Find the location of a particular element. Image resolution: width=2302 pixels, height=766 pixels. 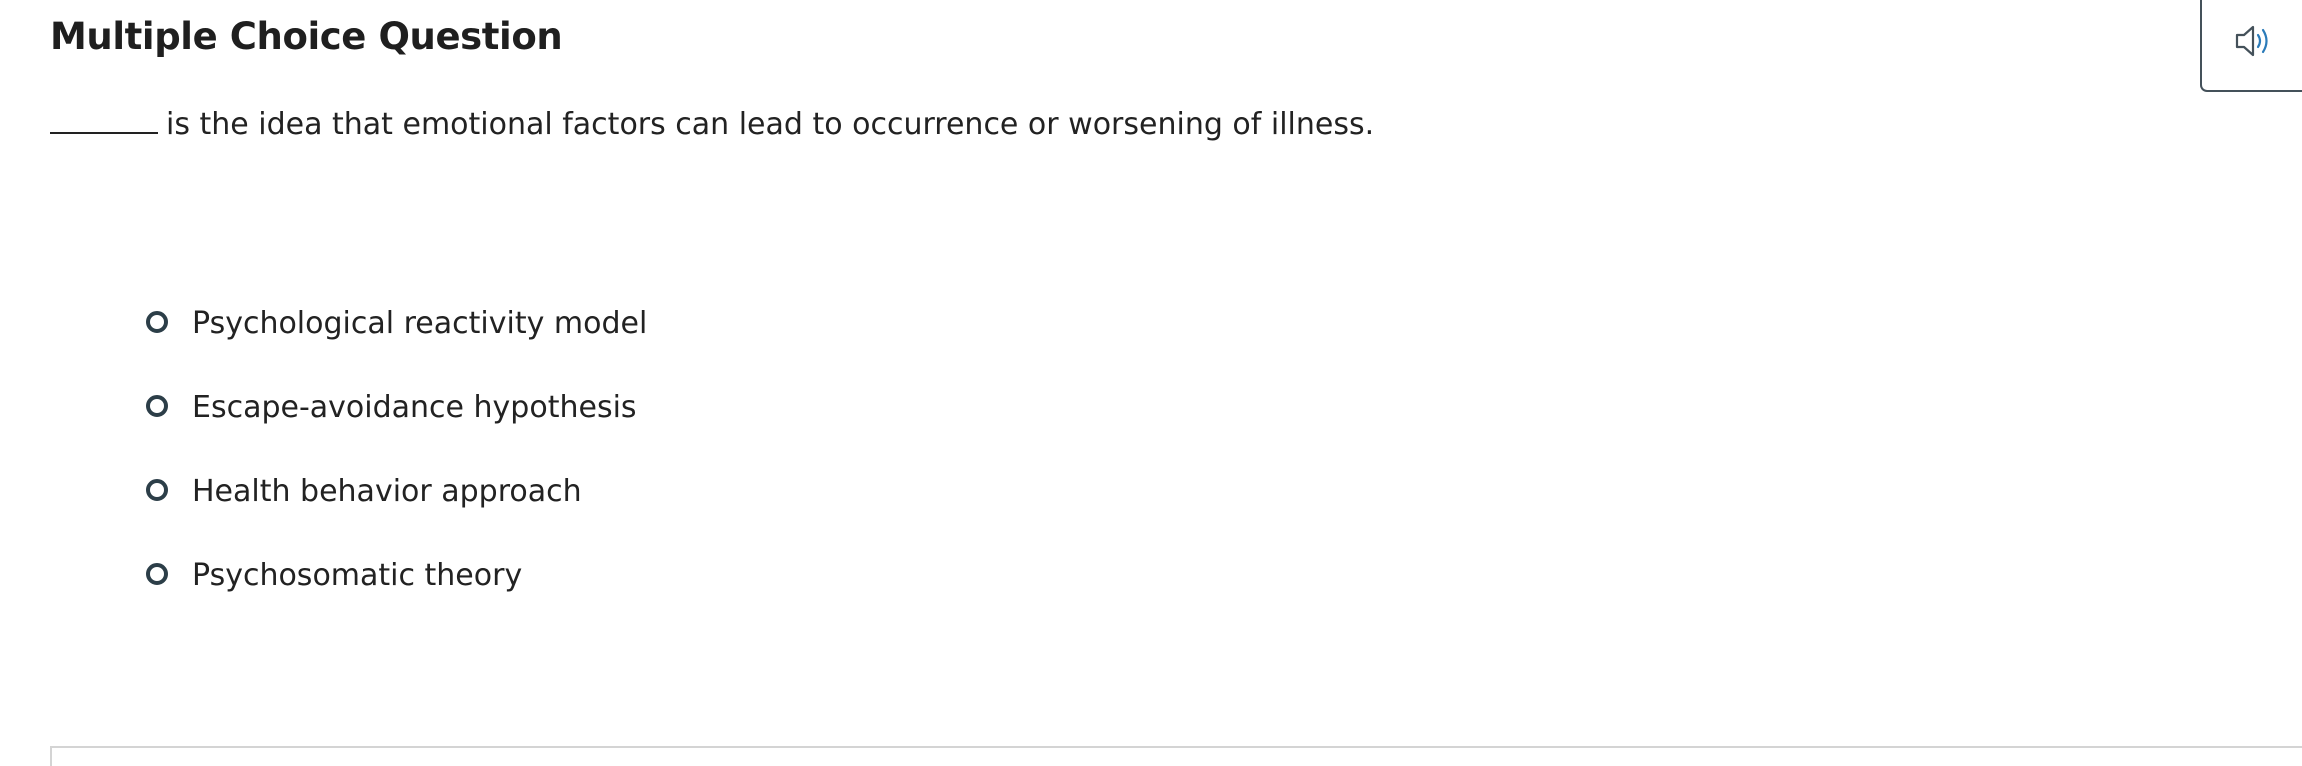

answer-blank is located at coordinates (104, 119).